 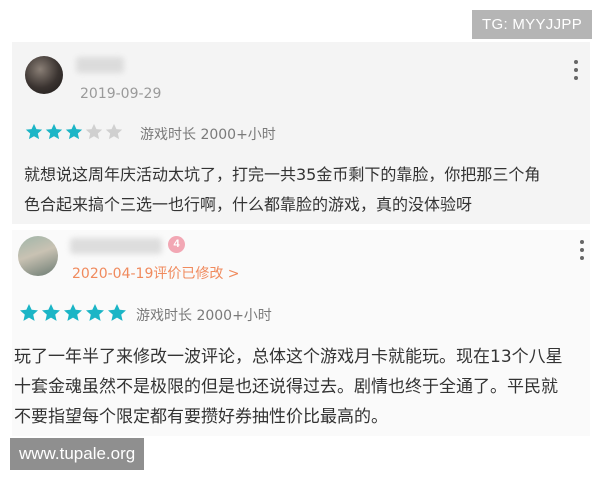 I want to click on watermark-bottom: www.tupale.org, so click(x=77, y=454).